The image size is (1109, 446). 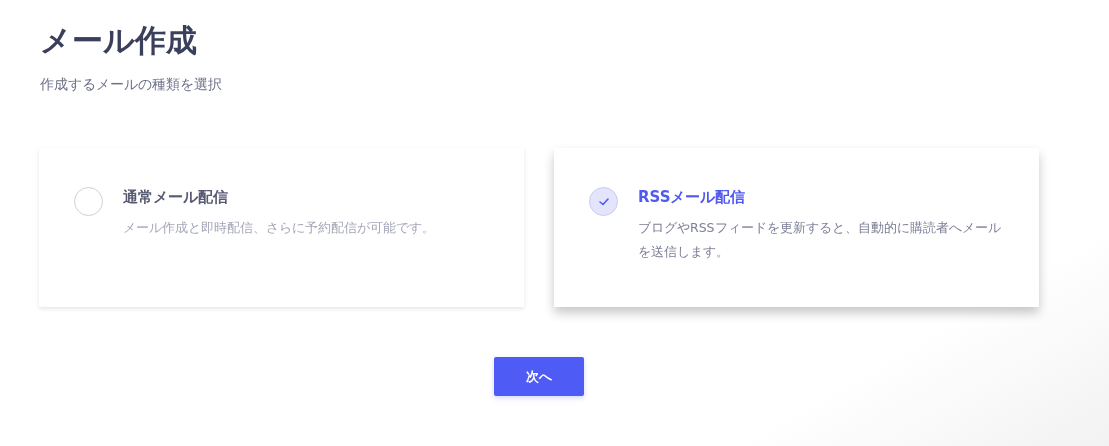 I want to click on option-title: 通常メール配信, so click(x=176, y=197).